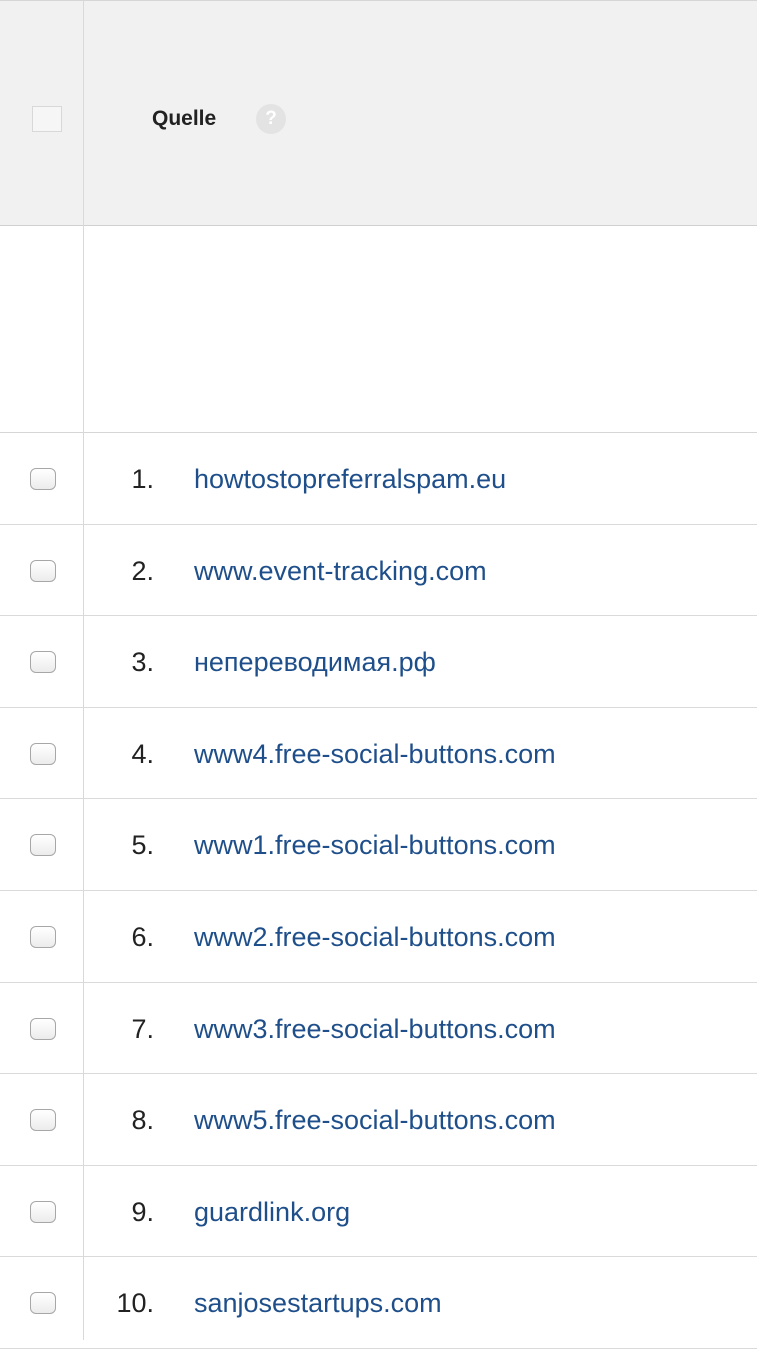  I want to click on select-all-checkbox, so click(47, 119).